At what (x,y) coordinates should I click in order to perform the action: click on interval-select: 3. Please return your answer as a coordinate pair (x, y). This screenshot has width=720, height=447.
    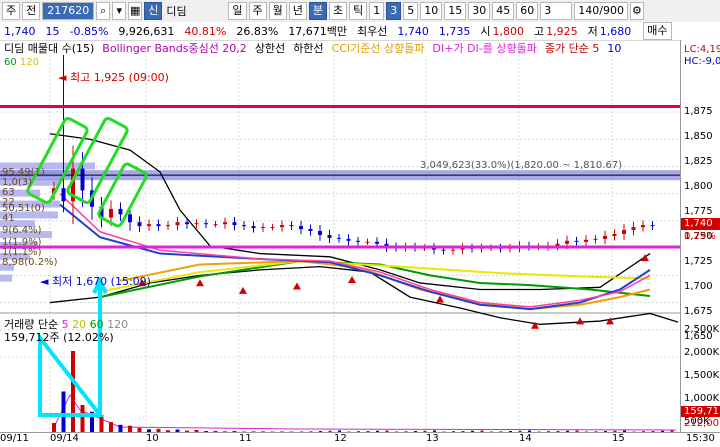
    Looking at the image, I should click on (556, 11).